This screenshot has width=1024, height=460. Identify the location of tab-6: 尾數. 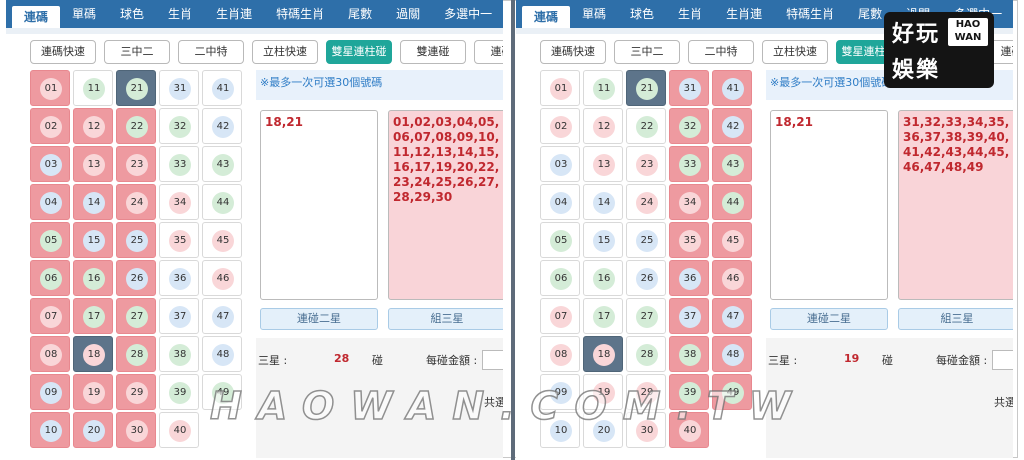
(360, 14).